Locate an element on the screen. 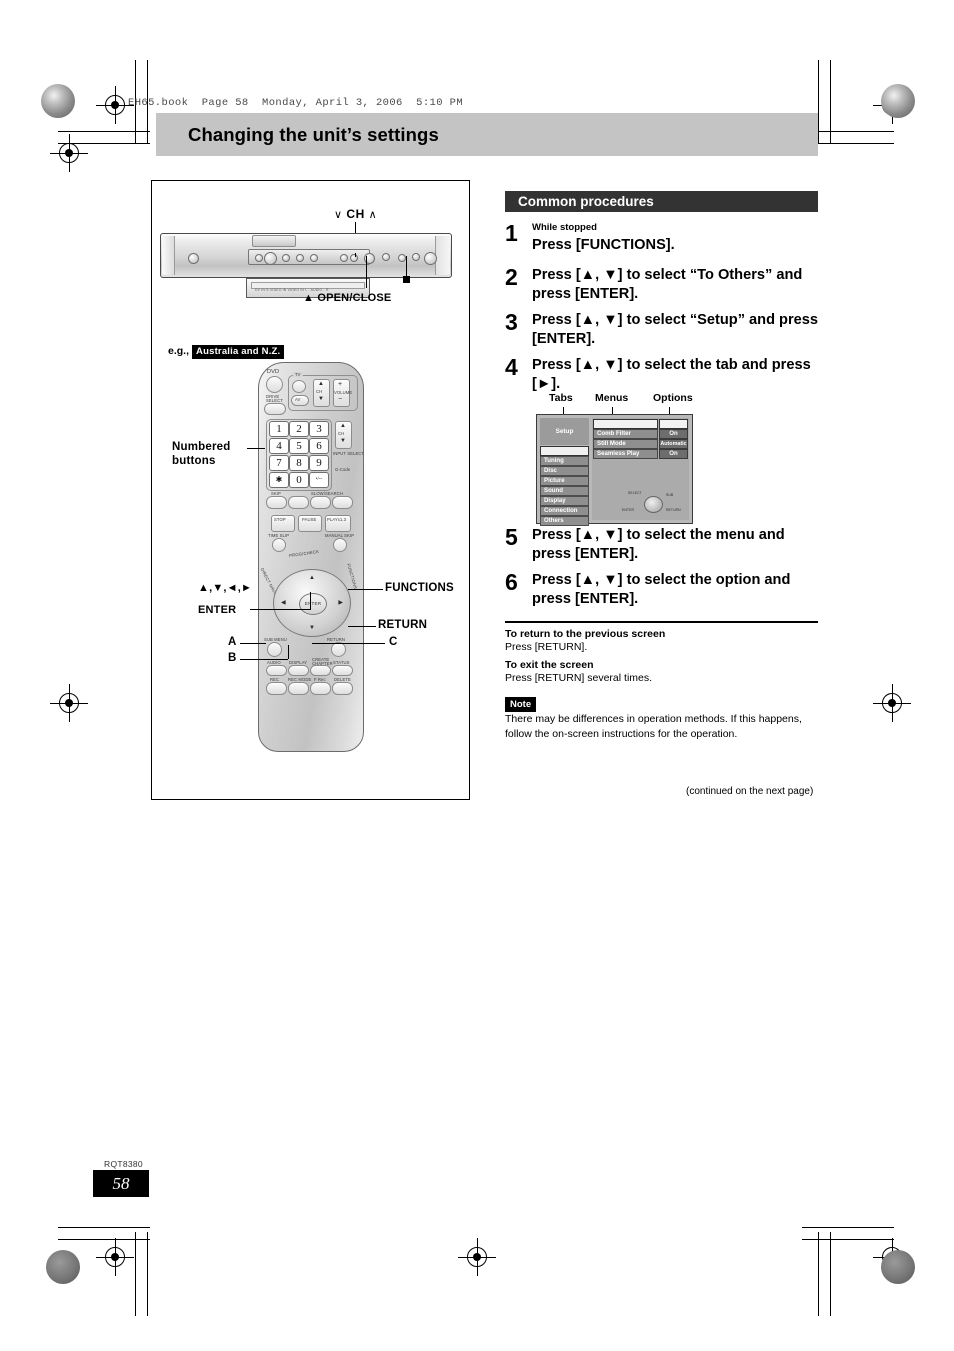  section-divider is located at coordinates (661, 622).